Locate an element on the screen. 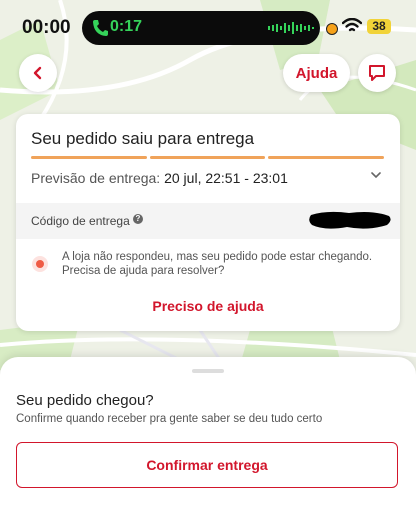  chevron-left-icon is located at coordinates (37, 73).